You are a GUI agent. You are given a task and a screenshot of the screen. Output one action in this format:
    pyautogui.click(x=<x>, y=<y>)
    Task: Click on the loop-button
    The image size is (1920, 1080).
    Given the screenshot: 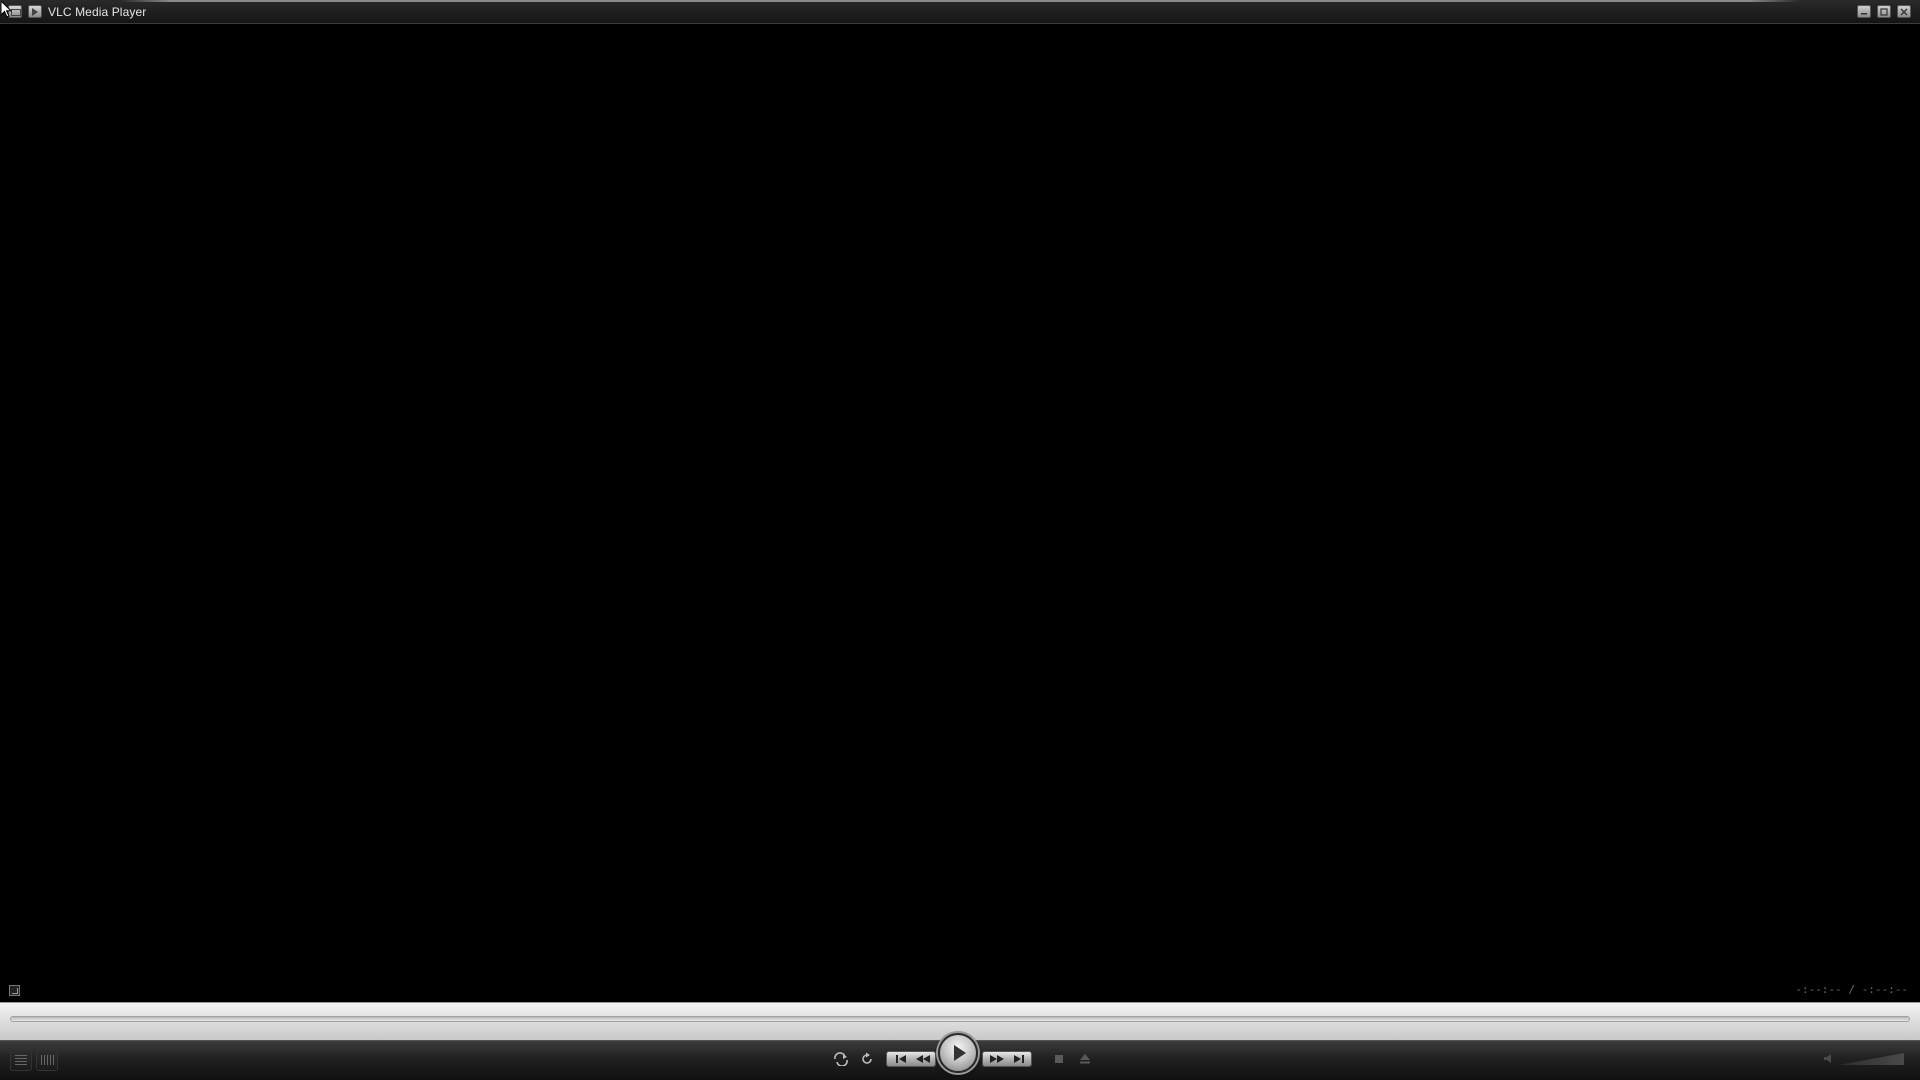 What is the action you would take?
    pyautogui.click(x=841, y=1059)
    